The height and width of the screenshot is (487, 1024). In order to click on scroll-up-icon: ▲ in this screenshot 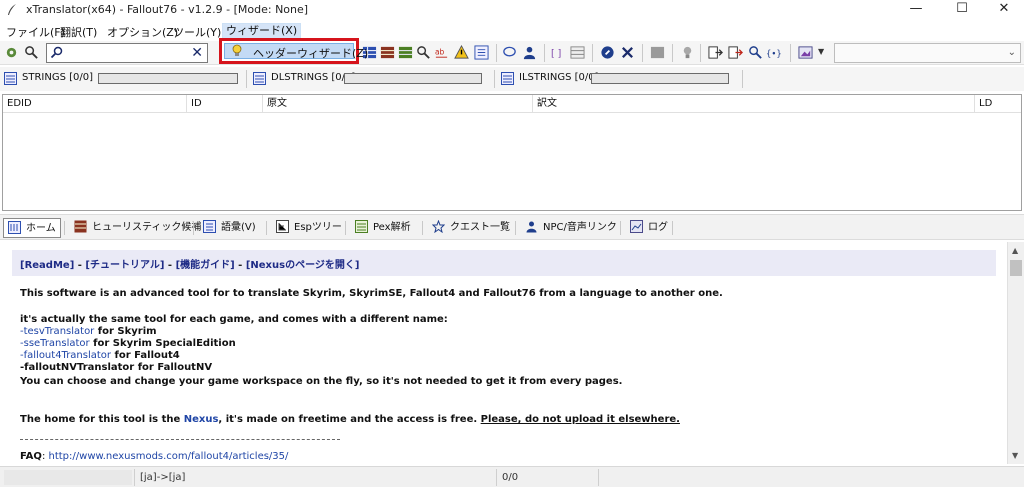, I will do `click(1015, 250)`.